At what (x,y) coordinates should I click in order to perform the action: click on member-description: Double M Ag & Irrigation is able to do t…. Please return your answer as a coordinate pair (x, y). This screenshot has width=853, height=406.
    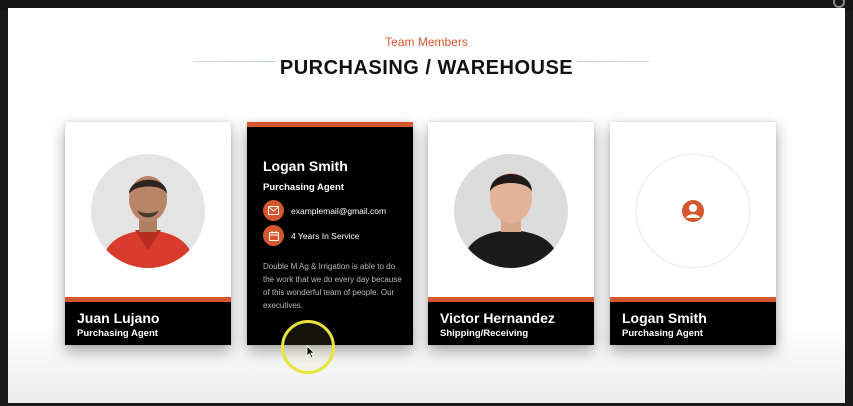
    Looking at the image, I should click on (332, 286).